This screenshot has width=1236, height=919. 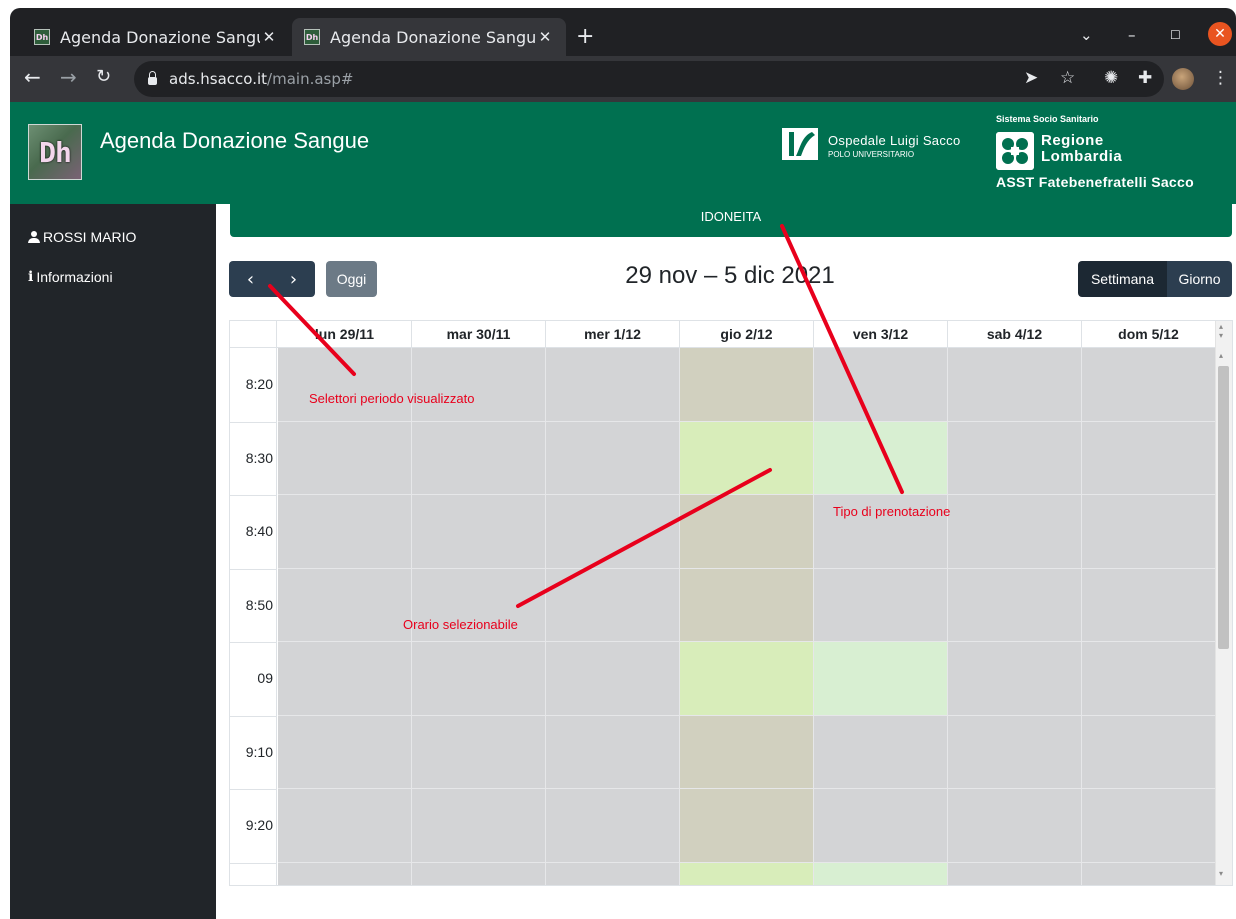 What do you see at coordinates (1145, 78) in the screenshot?
I see `extensions-puzzle-icon: ✚` at bounding box center [1145, 78].